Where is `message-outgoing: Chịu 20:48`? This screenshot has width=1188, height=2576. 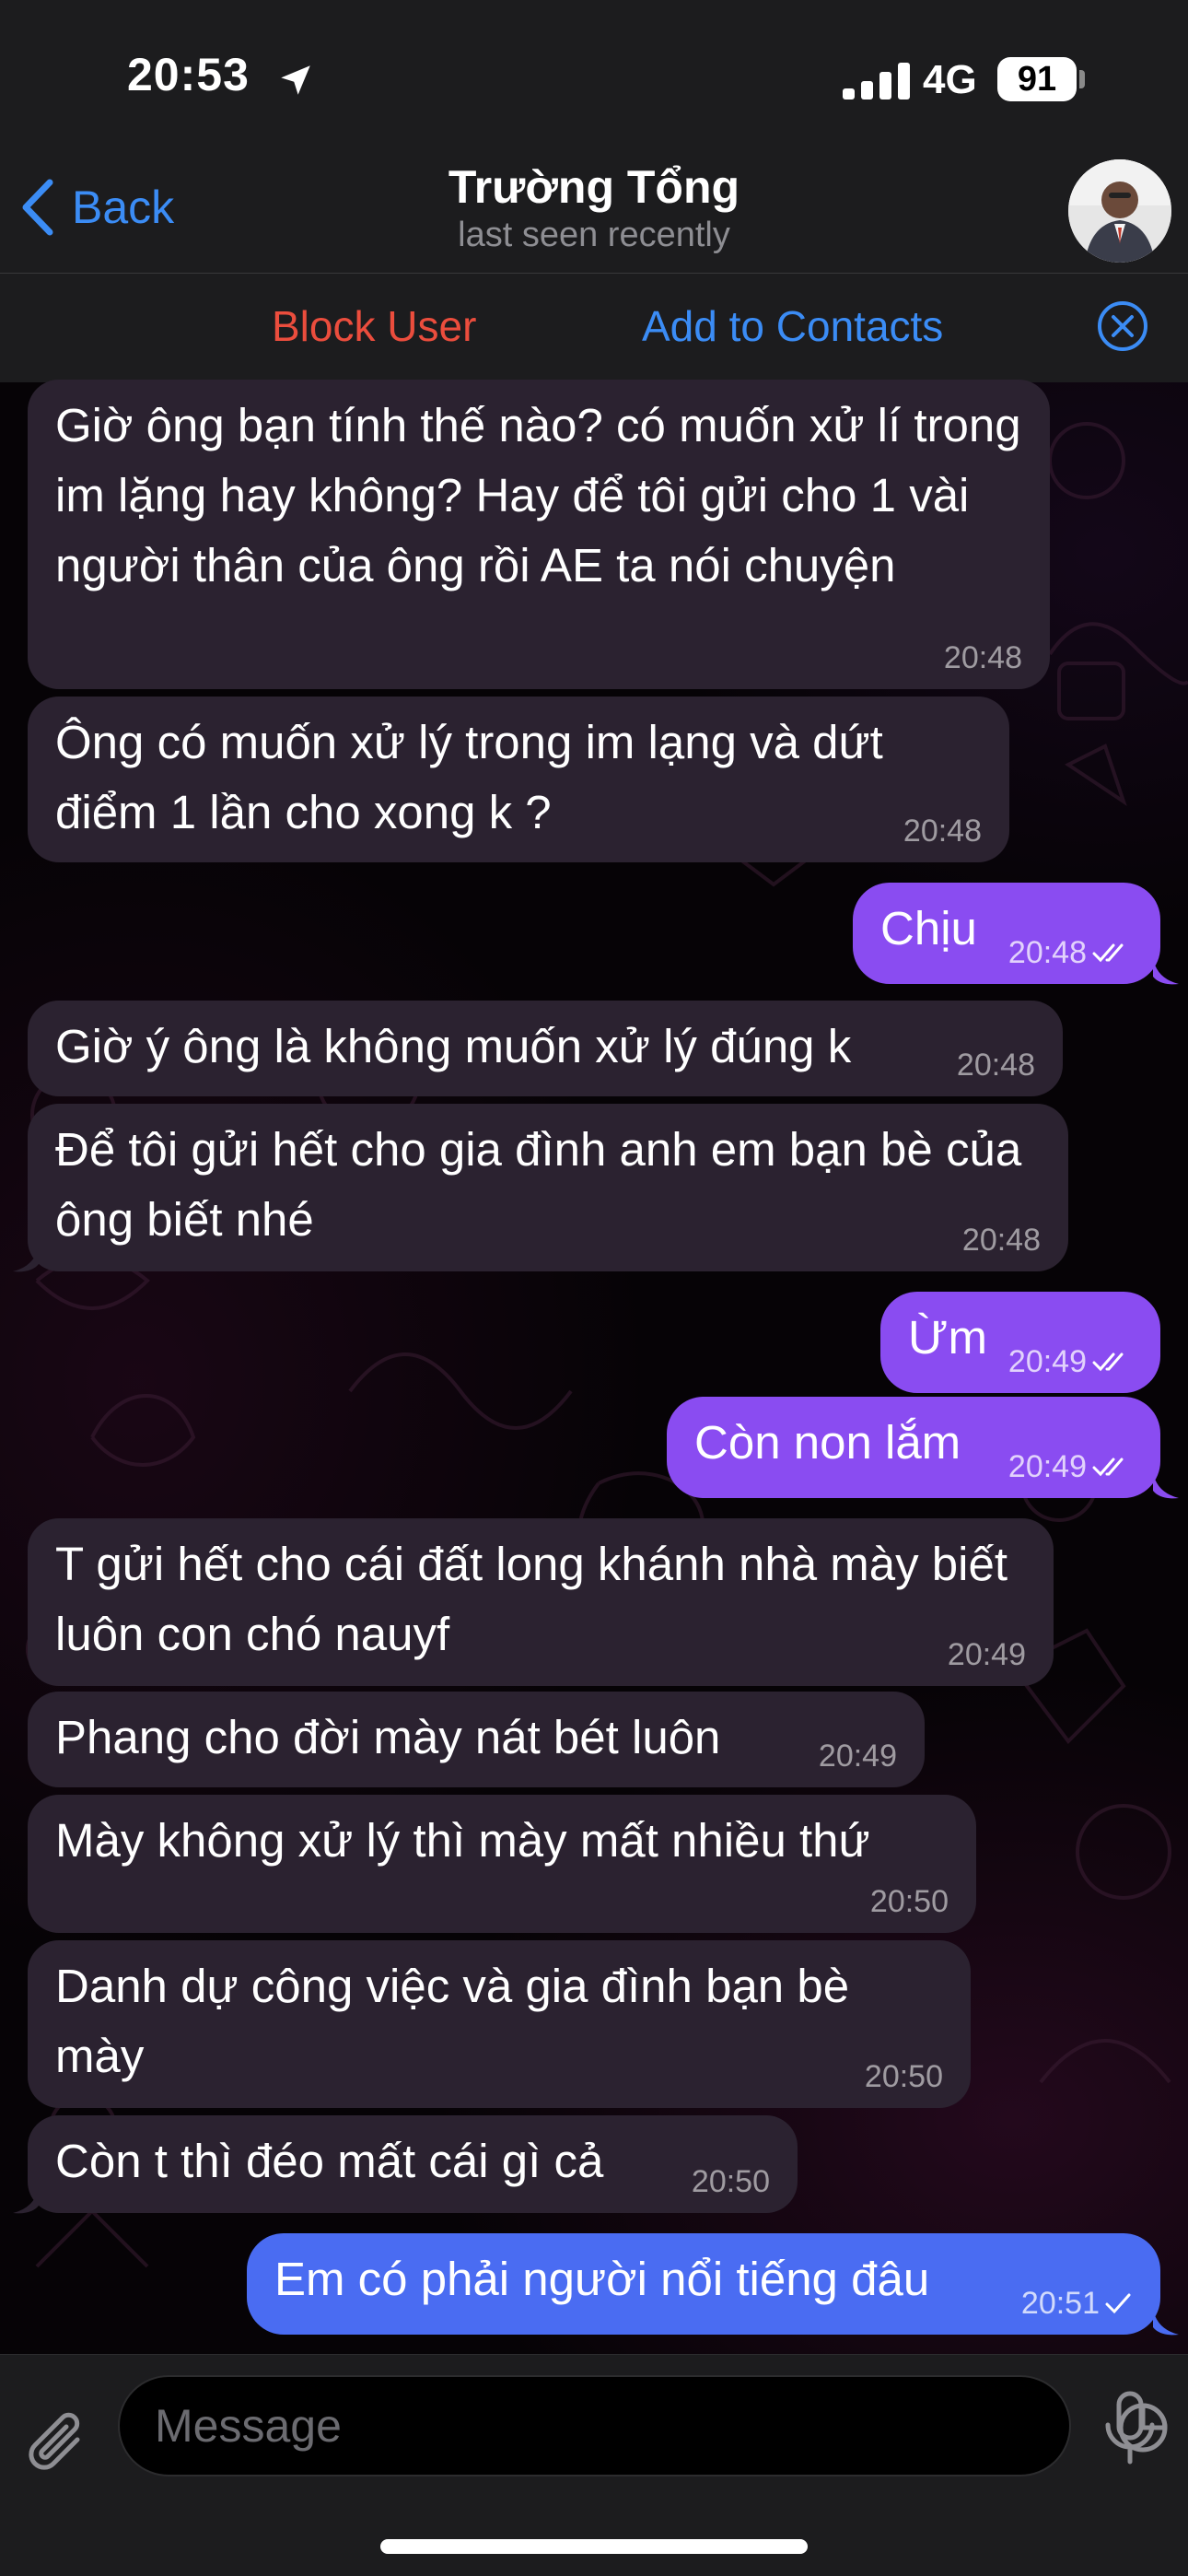 message-outgoing: Chịu 20:48 is located at coordinates (1007, 933).